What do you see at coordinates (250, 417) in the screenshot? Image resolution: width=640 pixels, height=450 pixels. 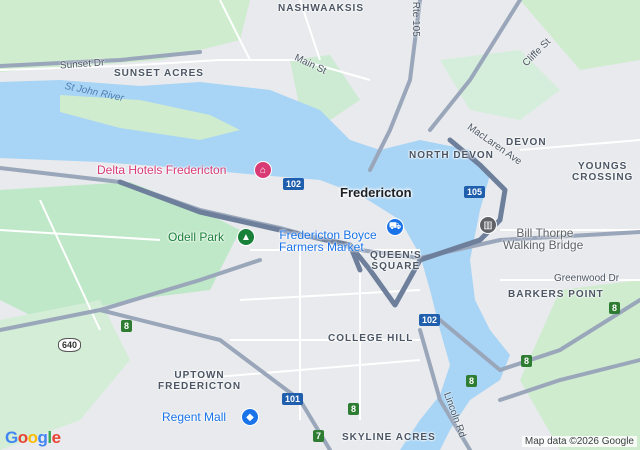 I see `shopping-bag-icon: ◆` at bounding box center [250, 417].